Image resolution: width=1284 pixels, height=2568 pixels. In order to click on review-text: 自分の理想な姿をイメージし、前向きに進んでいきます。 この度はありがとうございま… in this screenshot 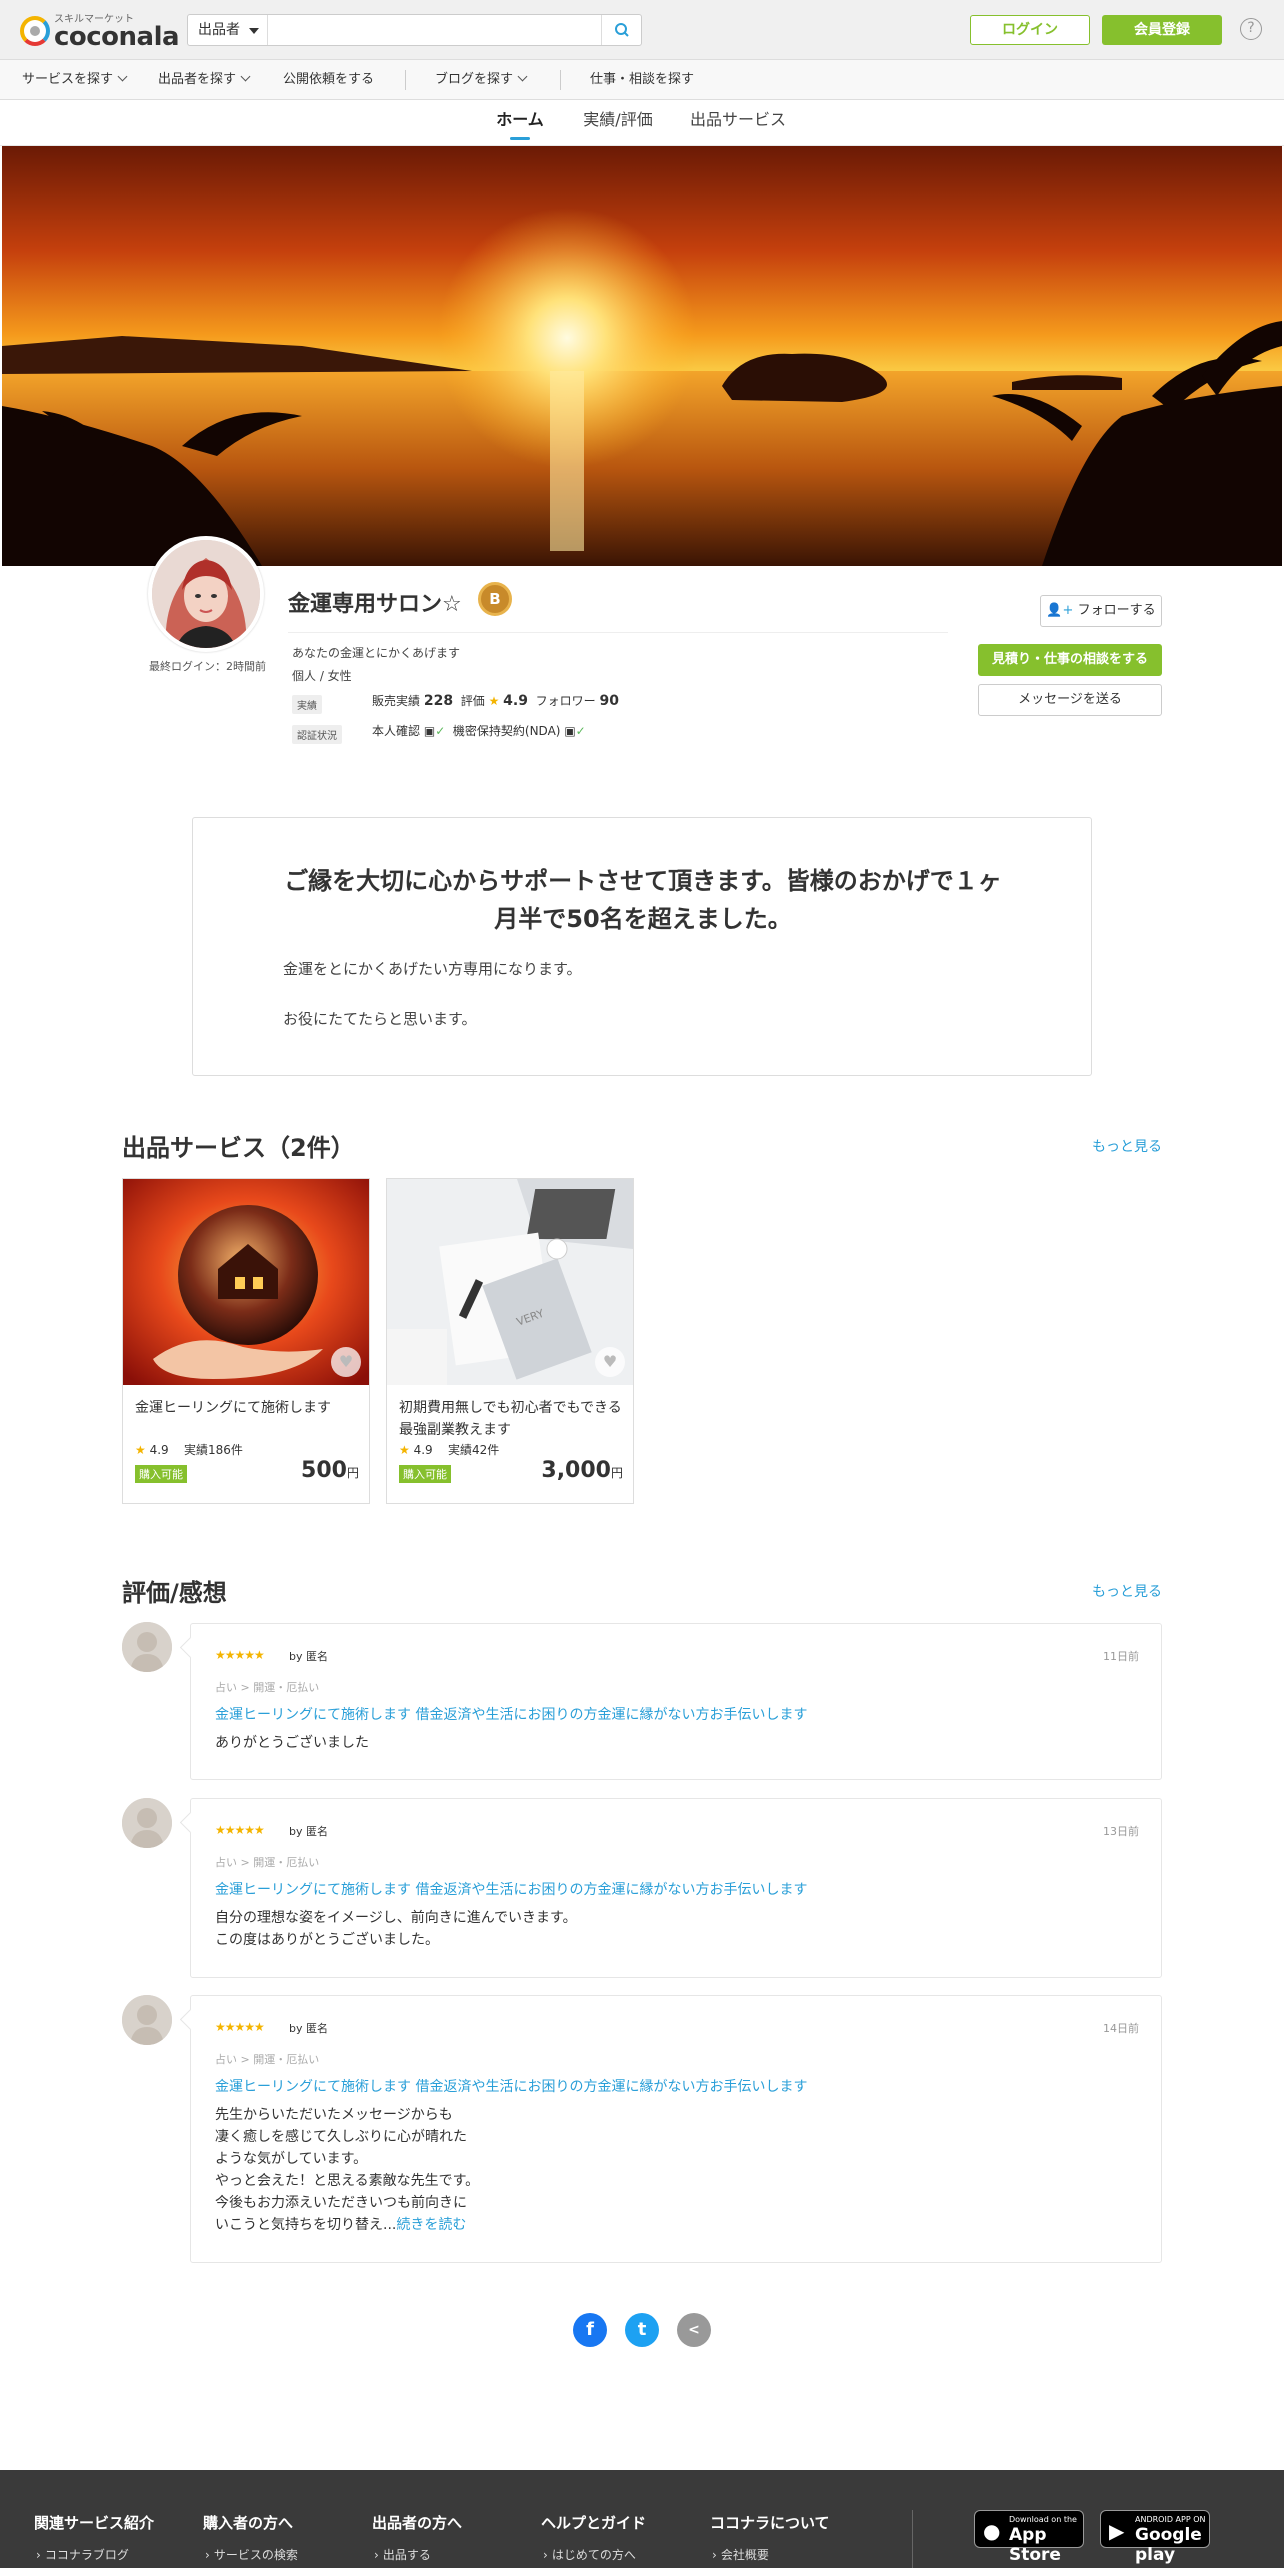, I will do `click(396, 1929)`.